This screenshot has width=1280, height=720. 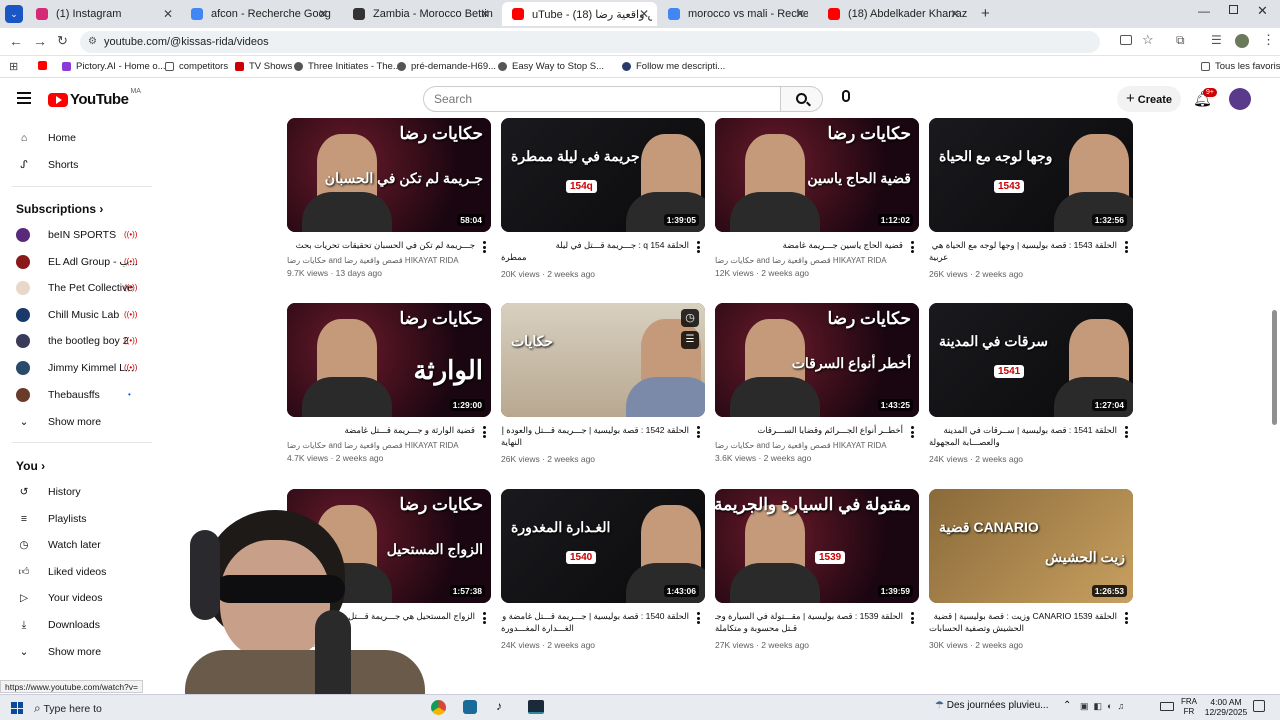 I want to click on search-button, so click(x=802, y=99).